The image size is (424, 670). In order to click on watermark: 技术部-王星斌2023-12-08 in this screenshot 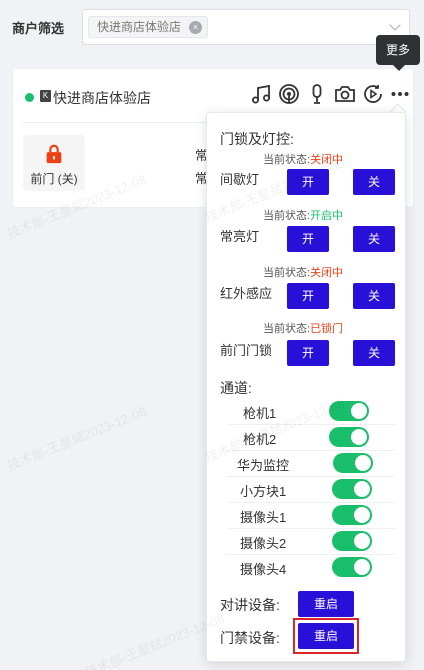, I will do `click(76, 438)`.